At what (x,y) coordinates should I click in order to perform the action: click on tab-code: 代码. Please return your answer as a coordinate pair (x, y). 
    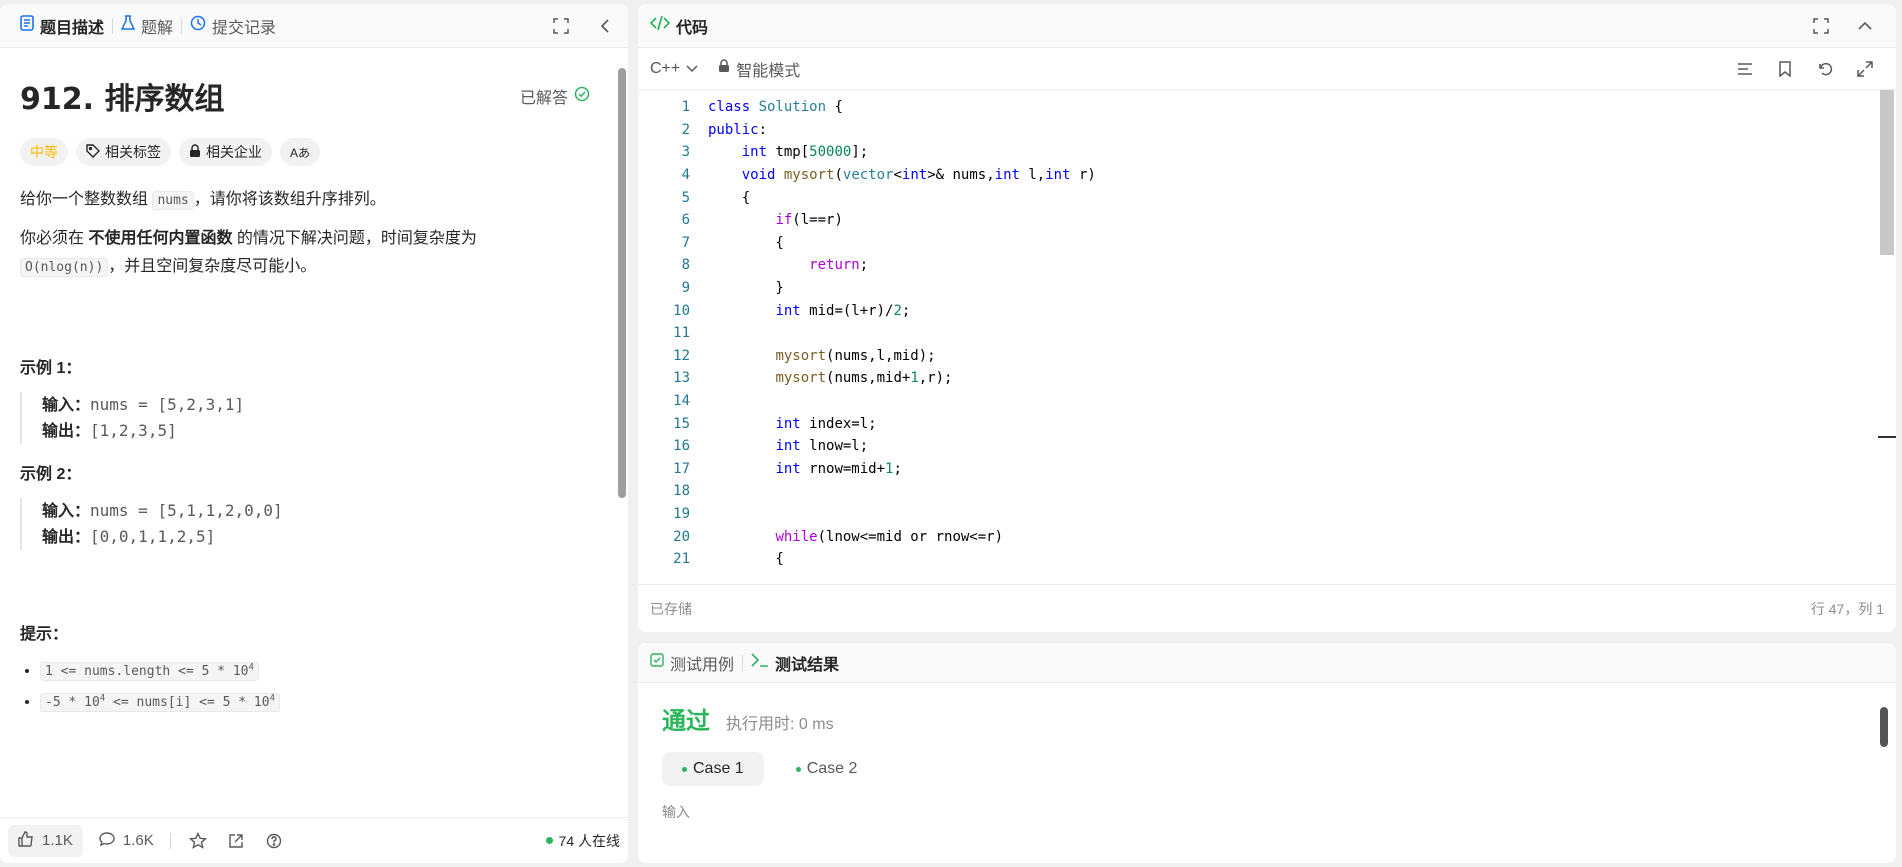
    Looking at the image, I should click on (682, 25).